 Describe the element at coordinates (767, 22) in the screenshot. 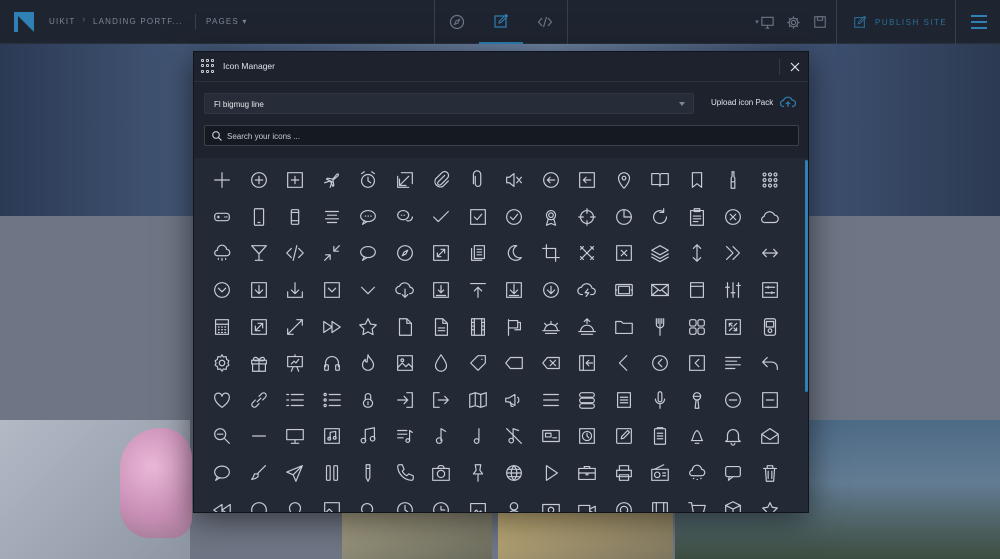

I see `device-preview-button` at that location.